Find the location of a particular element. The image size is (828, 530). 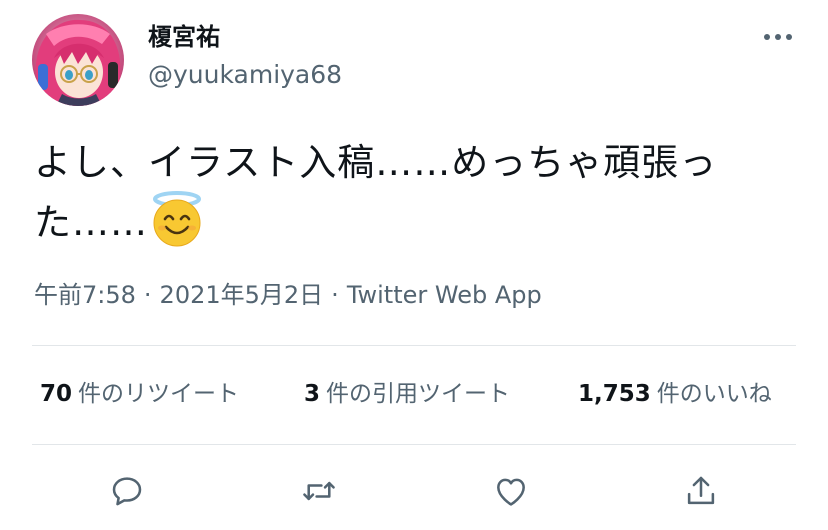

quotes-label: 件の引用ツイート is located at coordinates (418, 394).